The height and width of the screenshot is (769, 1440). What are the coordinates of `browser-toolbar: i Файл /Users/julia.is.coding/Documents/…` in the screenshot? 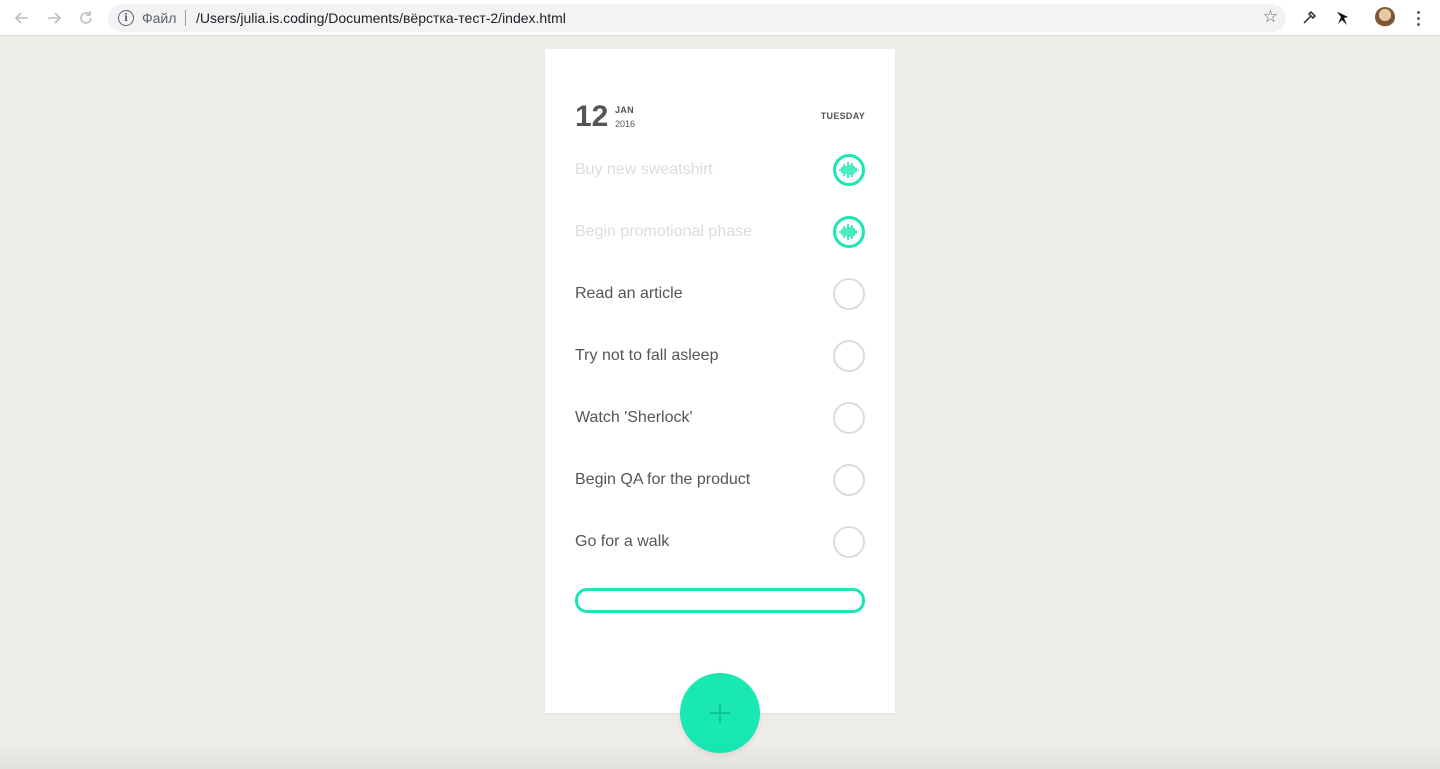 It's located at (720, 18).